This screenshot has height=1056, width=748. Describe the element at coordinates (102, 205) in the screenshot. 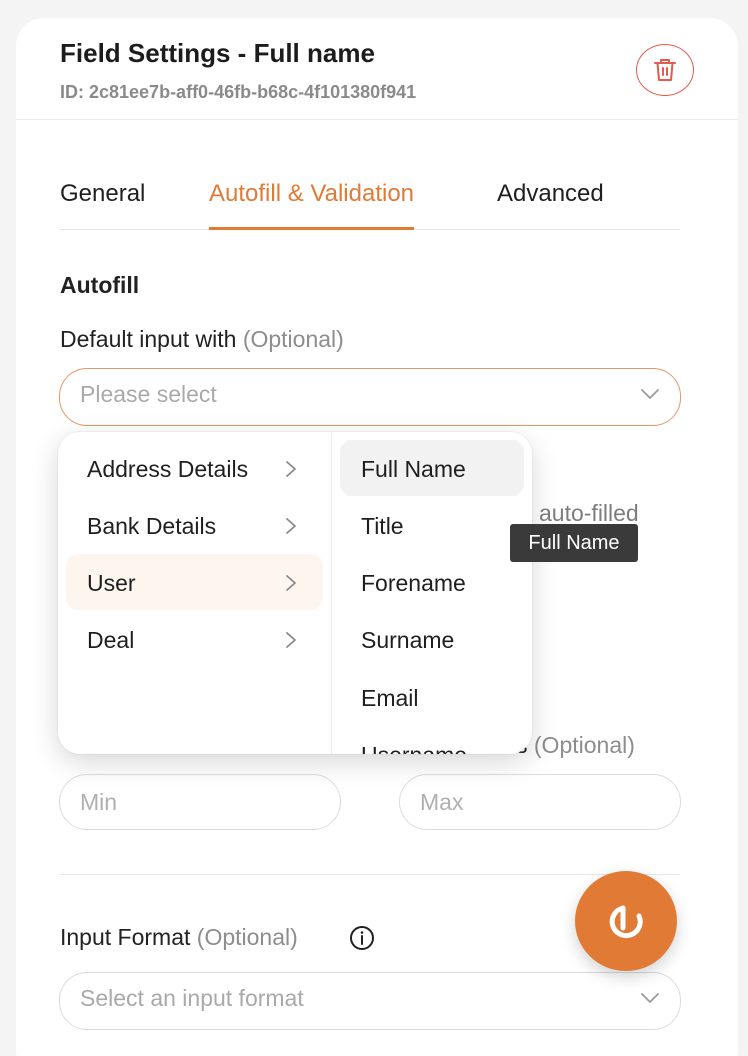

I see `tab-general: General` at that location.